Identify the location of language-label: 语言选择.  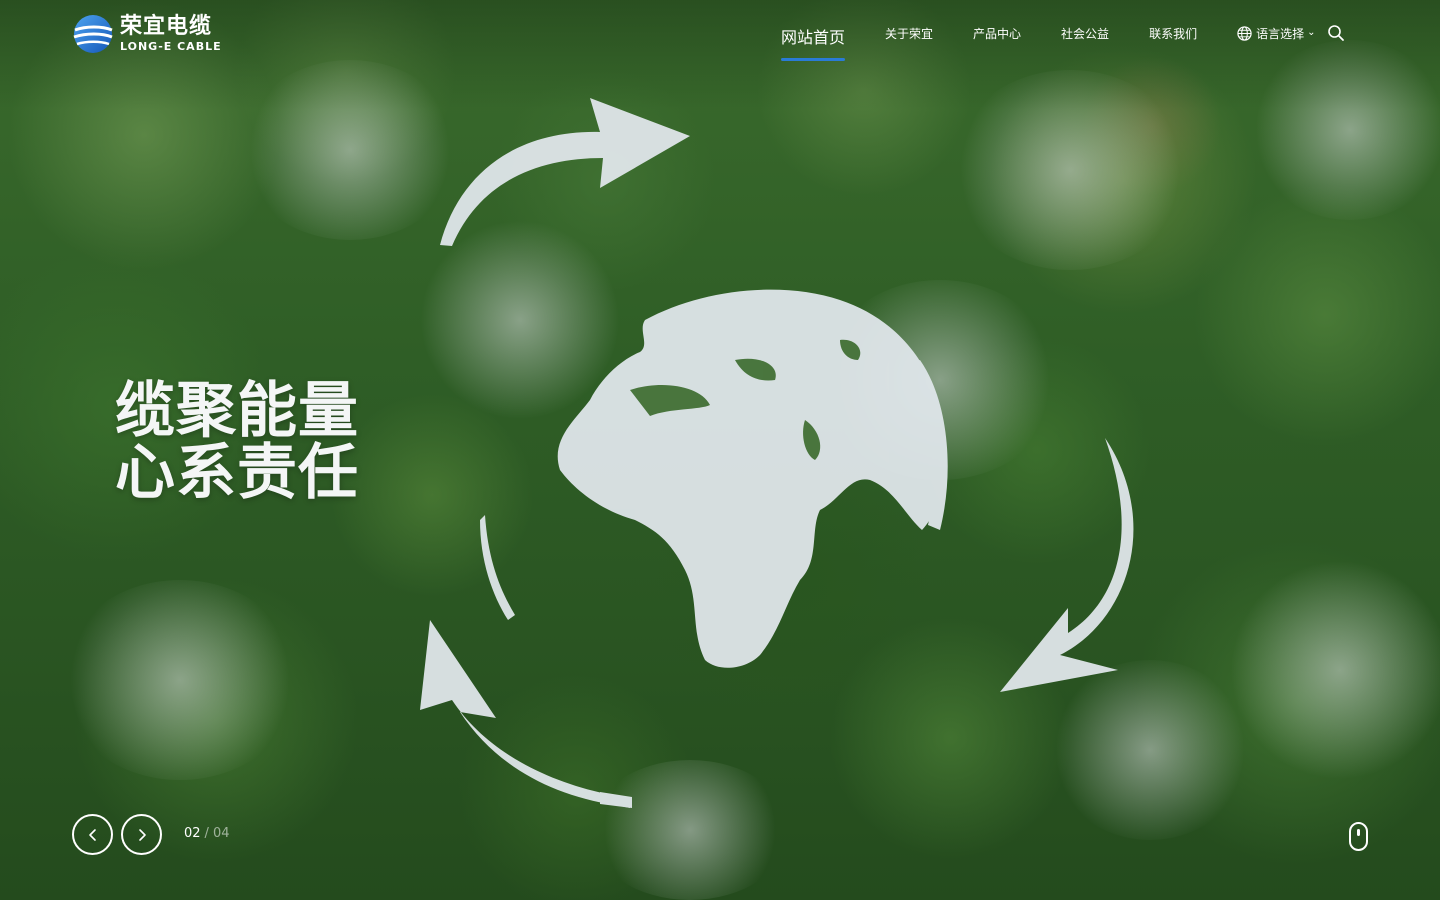
(1280, 34).